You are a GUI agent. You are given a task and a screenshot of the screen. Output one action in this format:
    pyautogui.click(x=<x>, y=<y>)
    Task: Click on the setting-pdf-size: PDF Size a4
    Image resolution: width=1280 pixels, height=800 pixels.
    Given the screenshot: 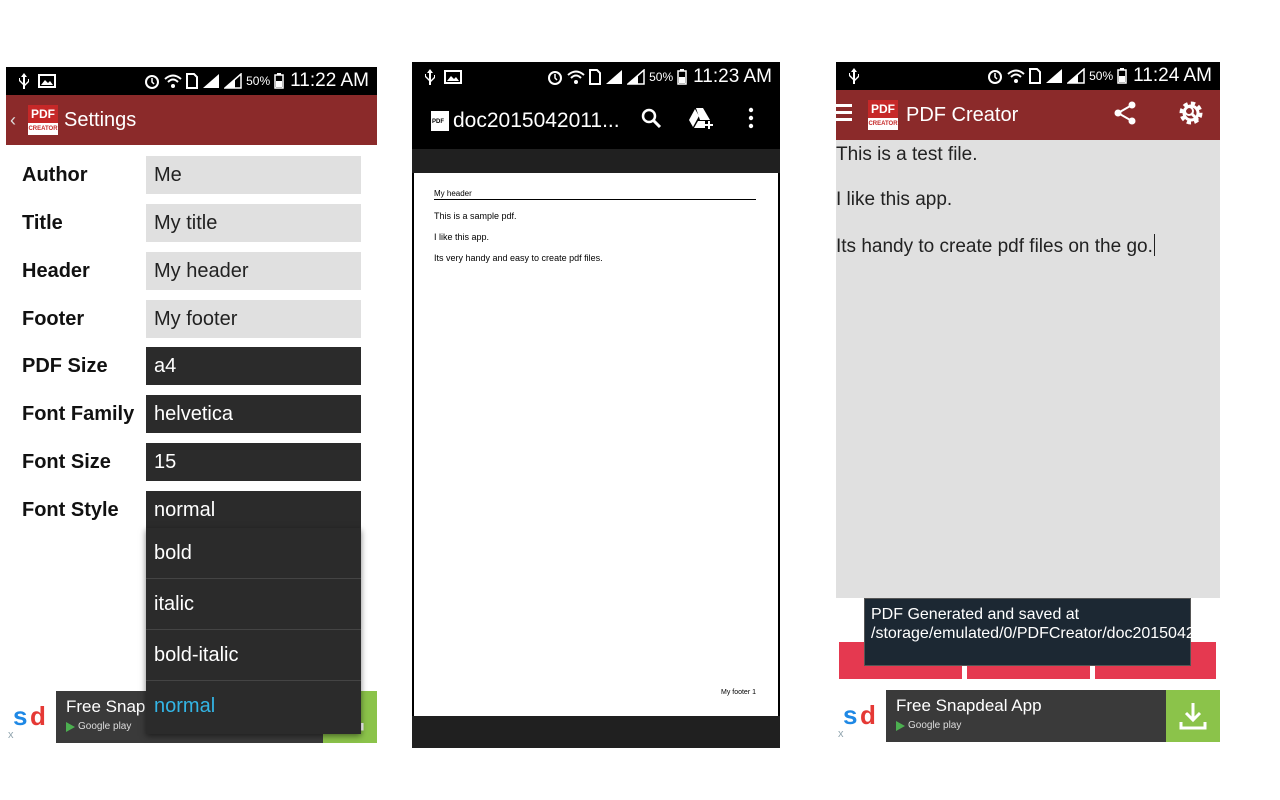 What is the action you would take?
    pyautogui.click(x=191, y=366)
    